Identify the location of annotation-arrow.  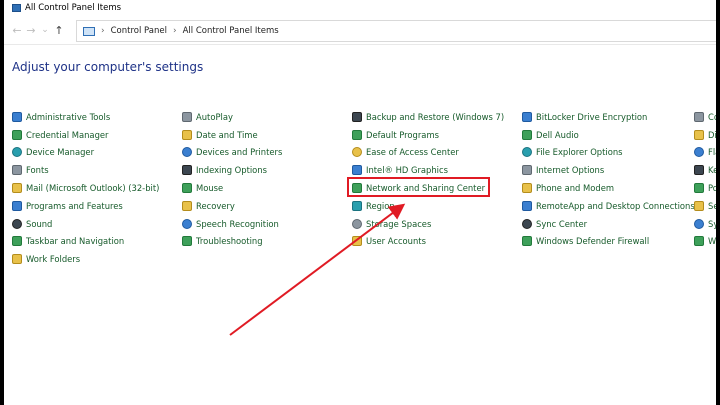
(317, 269).